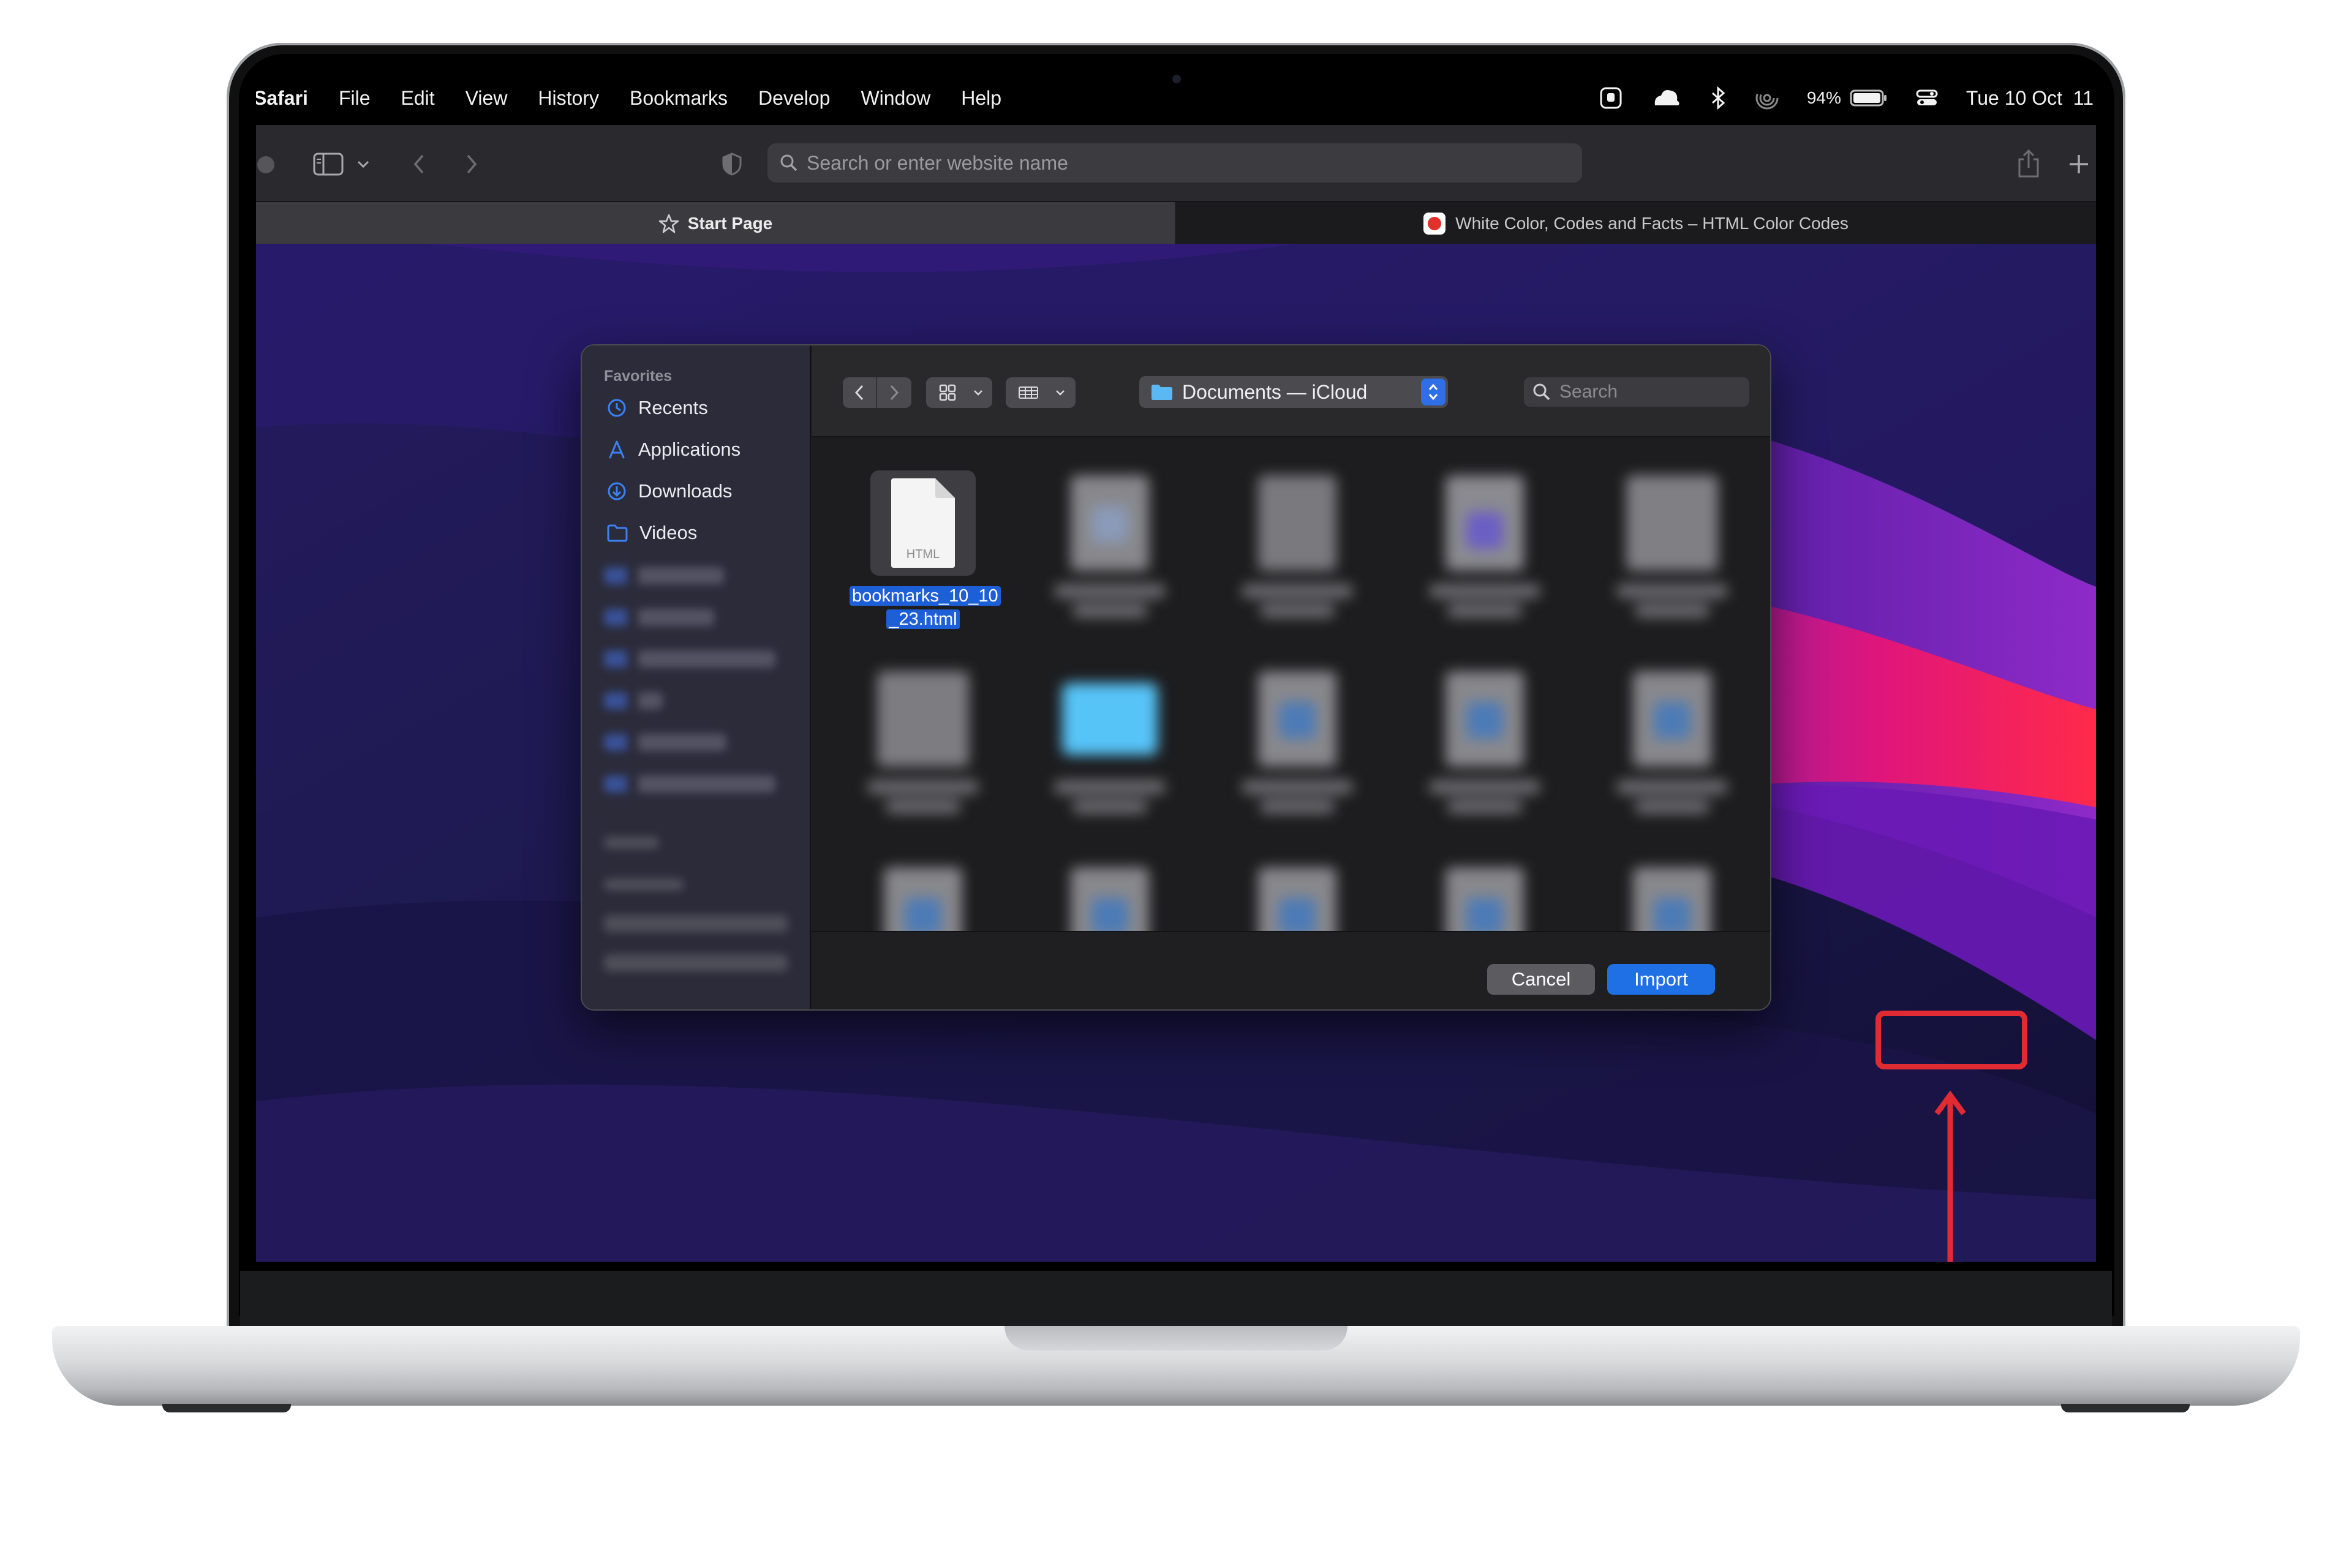 The width and height of the screenshot is (2352, 1568). I want to click on applications-icon, so click(617, 450).